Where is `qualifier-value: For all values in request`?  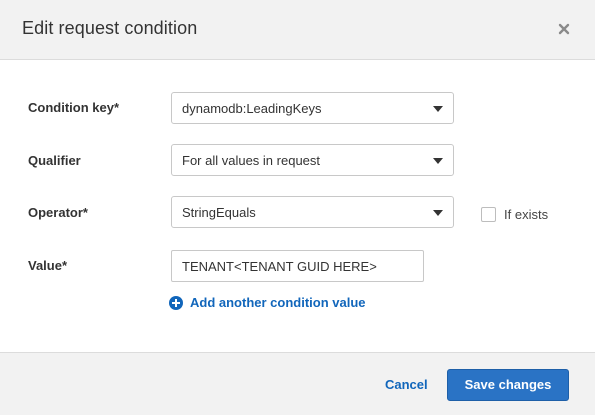
qualifier-value: For all values in request is located at coordinates (251, 160).